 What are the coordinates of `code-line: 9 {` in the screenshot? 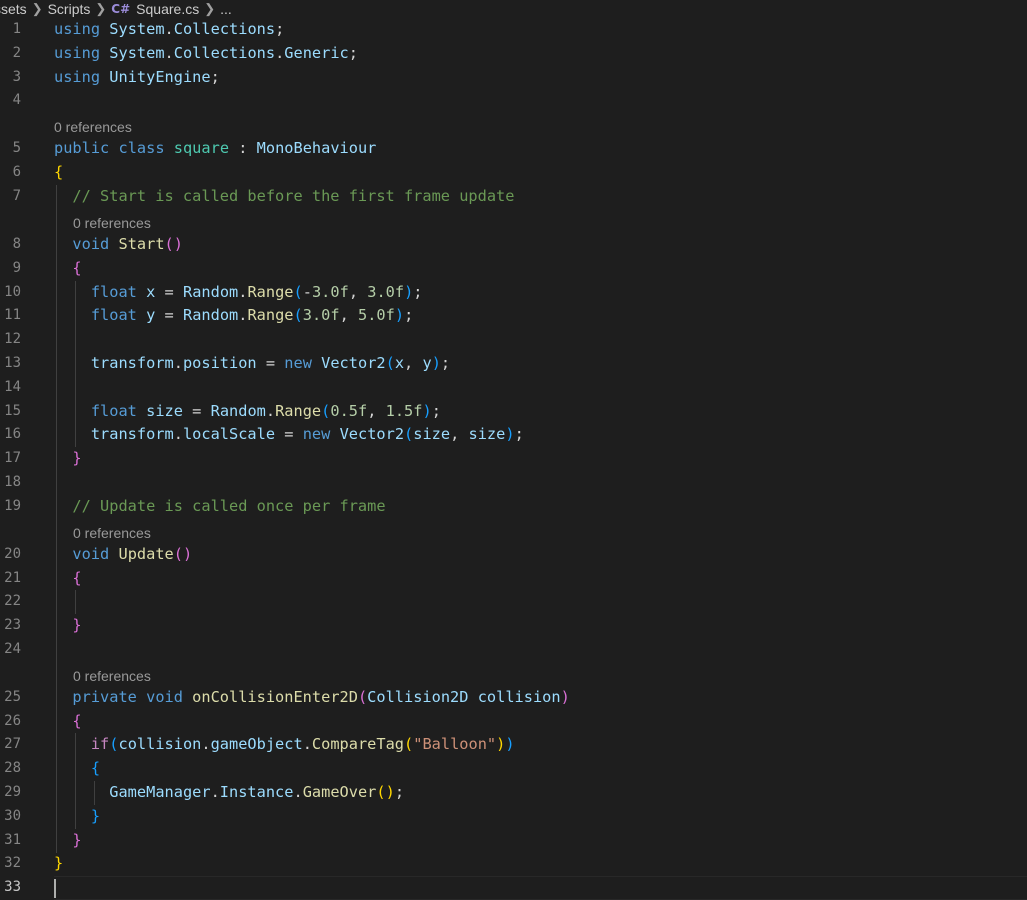 It's located at (513, 269).